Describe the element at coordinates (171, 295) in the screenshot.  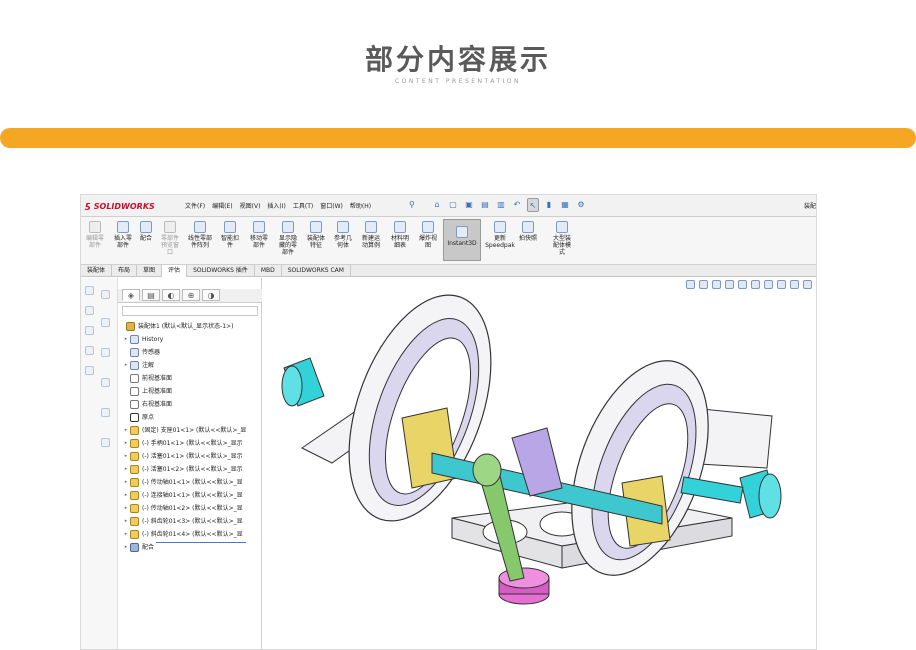
I see `configuration-tab-icon: ◐` at that location.